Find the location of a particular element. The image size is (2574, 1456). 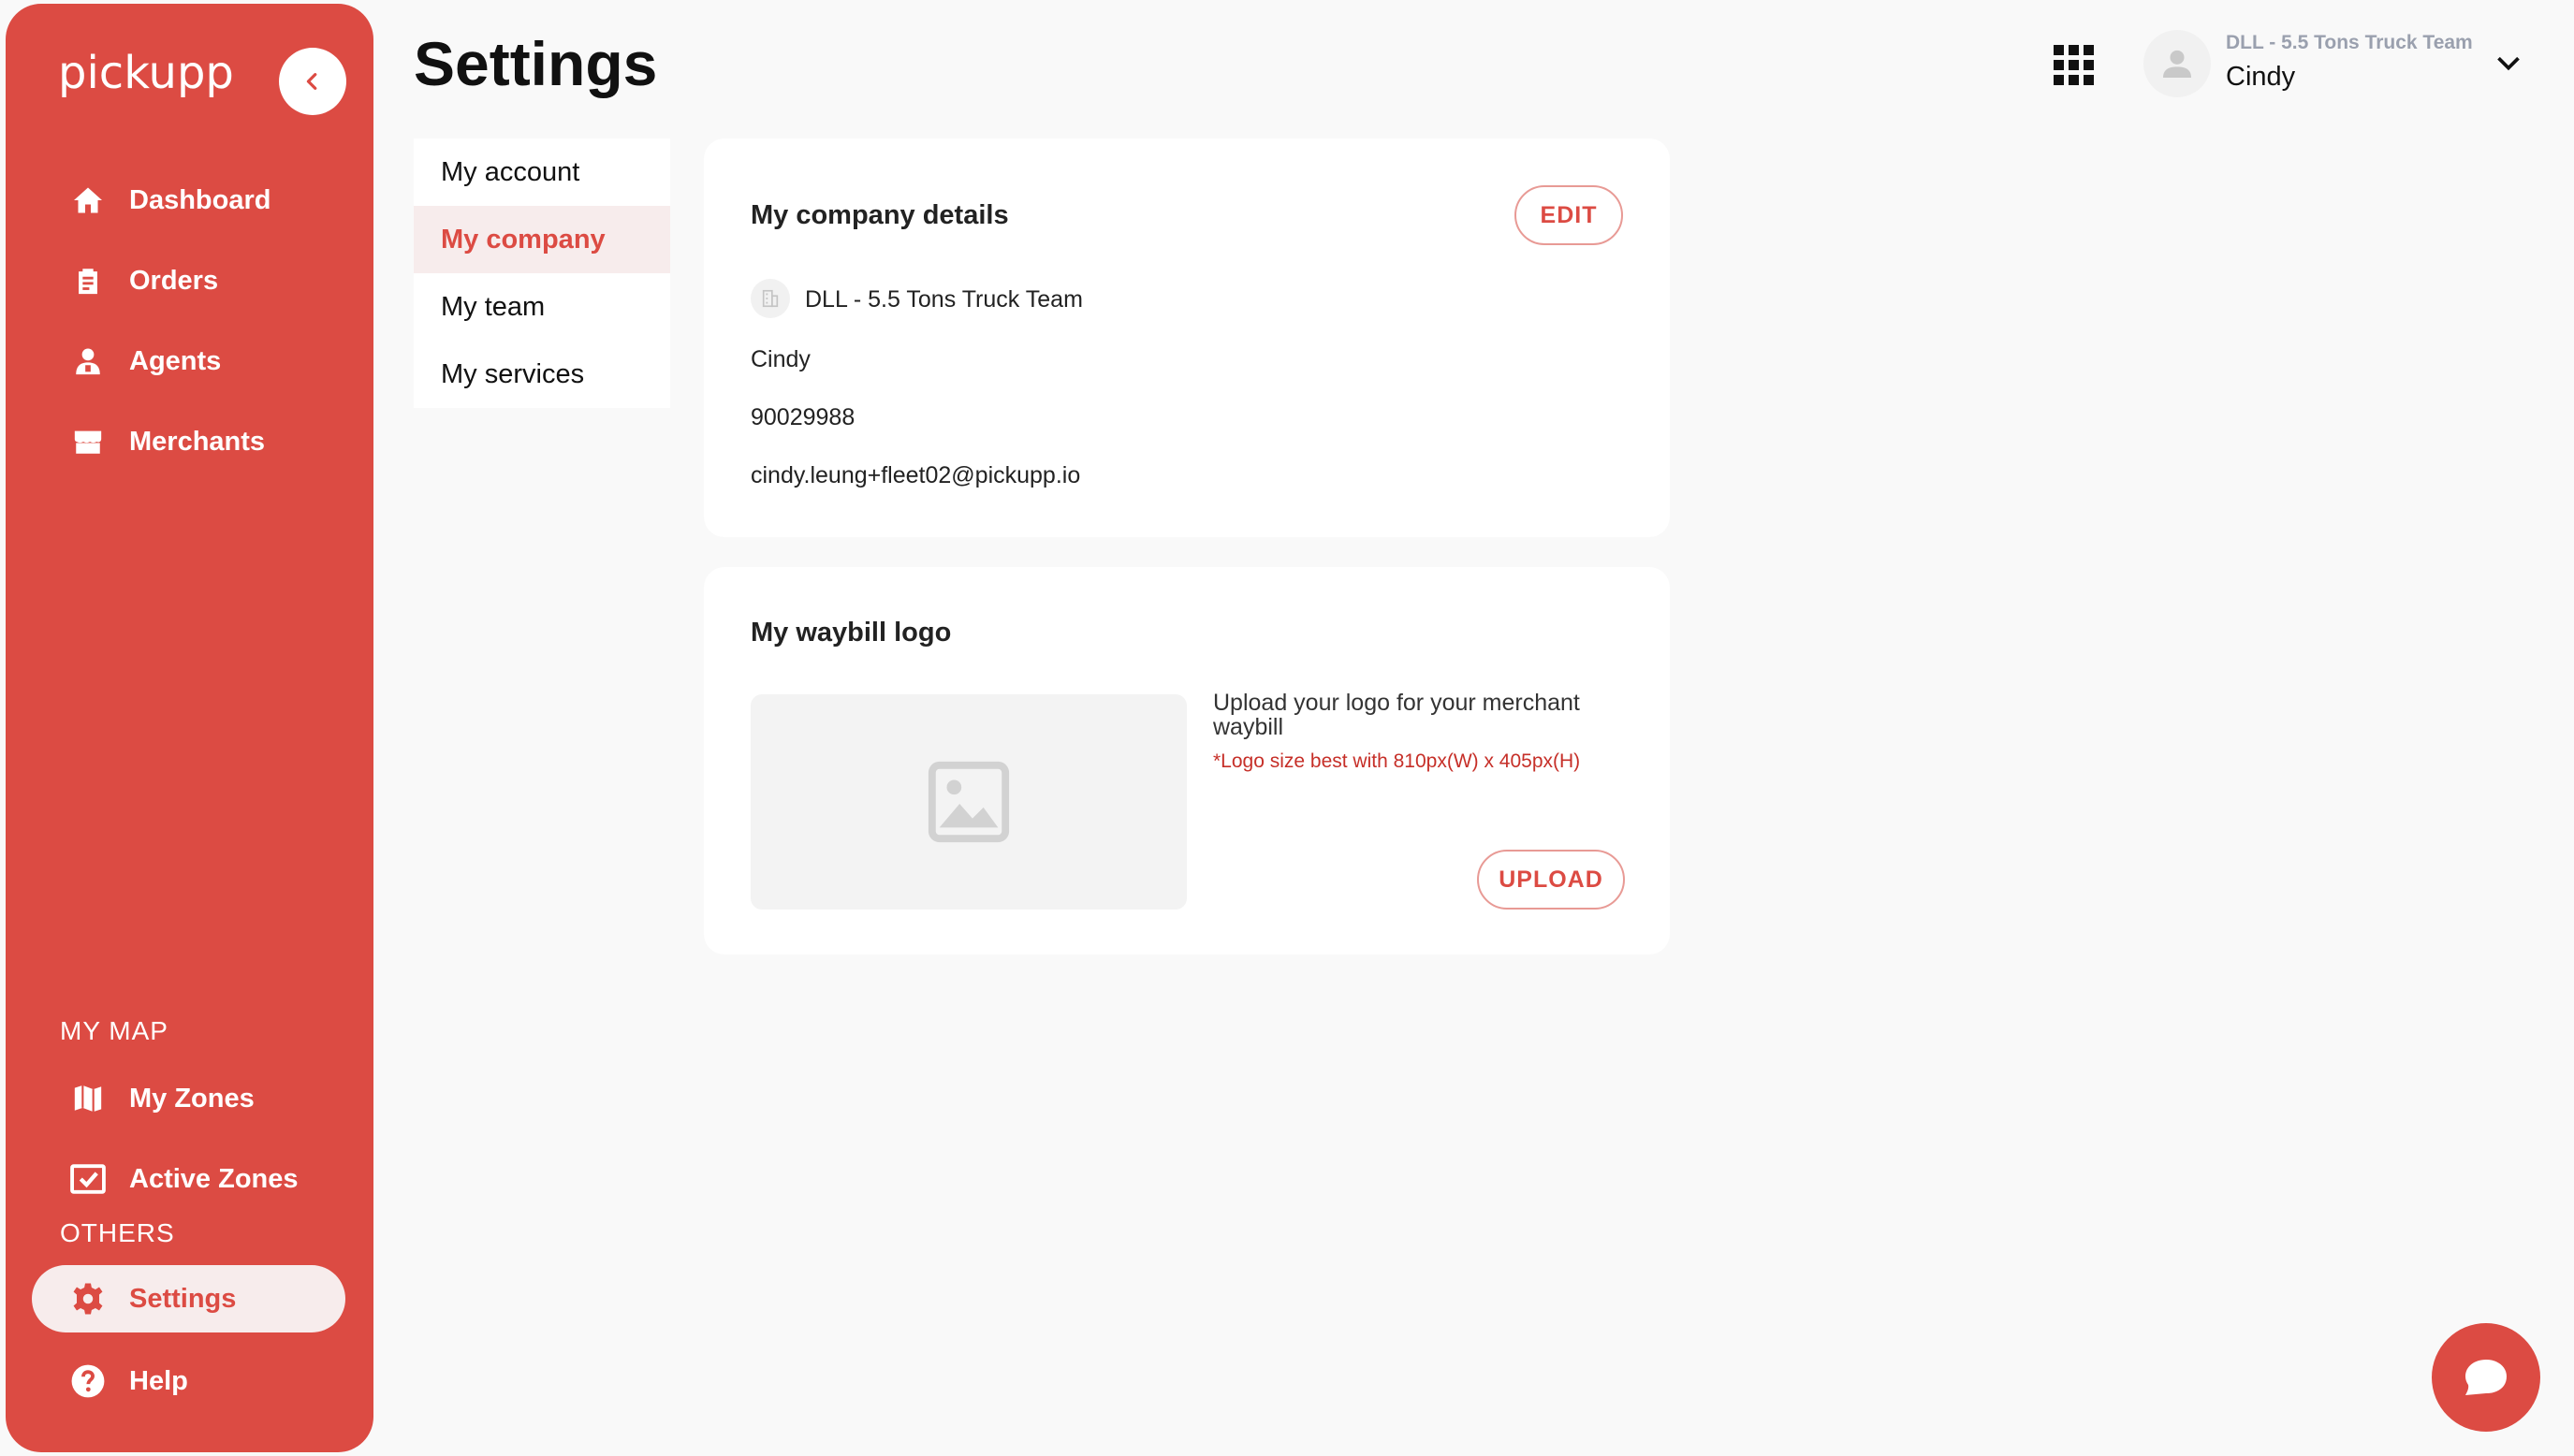

chat-button is located at coordinates (2486, 1377).